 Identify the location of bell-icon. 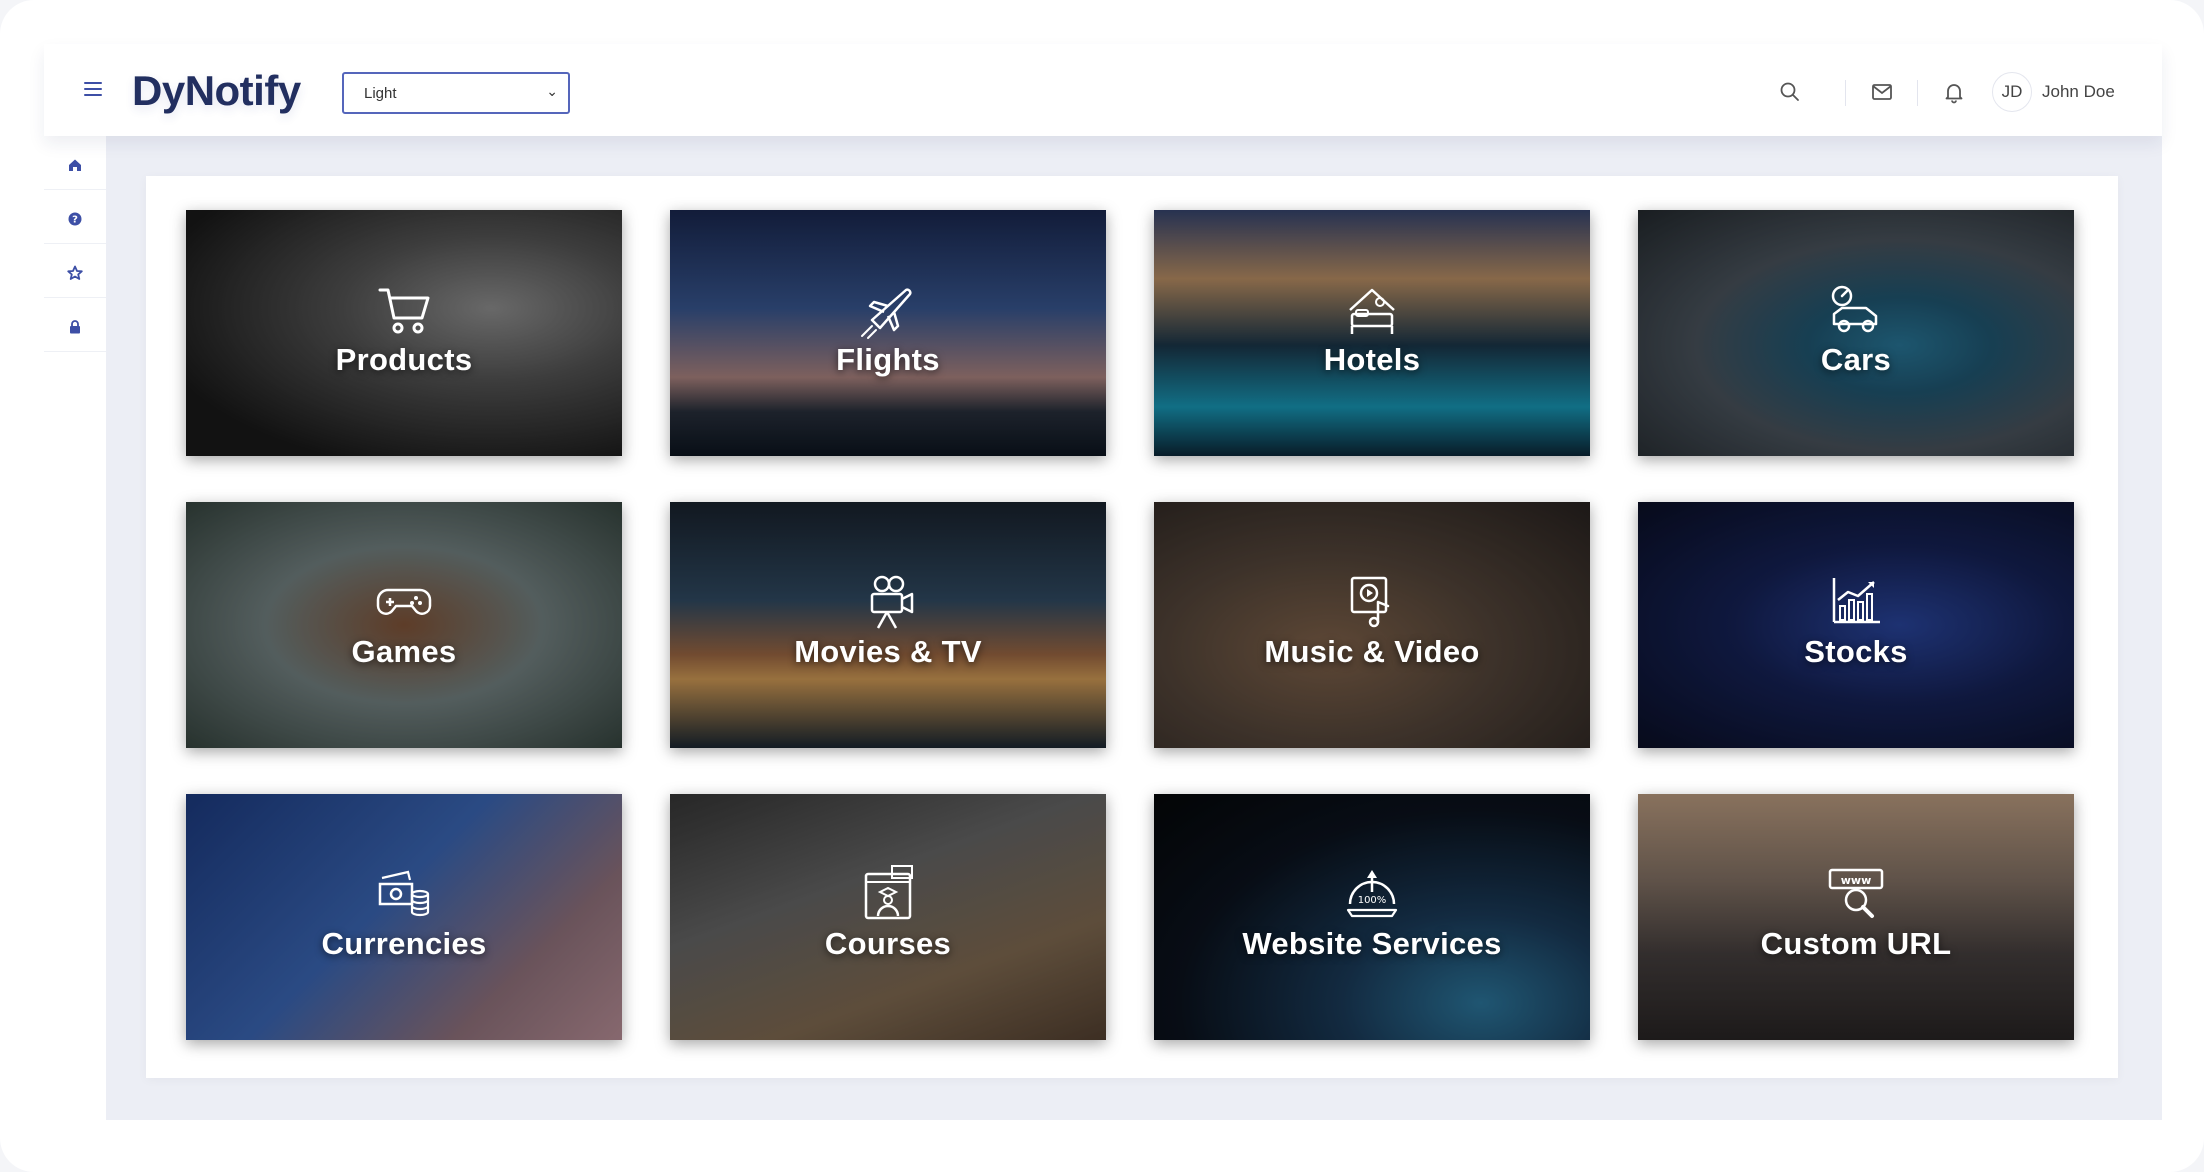
(1954, 92).